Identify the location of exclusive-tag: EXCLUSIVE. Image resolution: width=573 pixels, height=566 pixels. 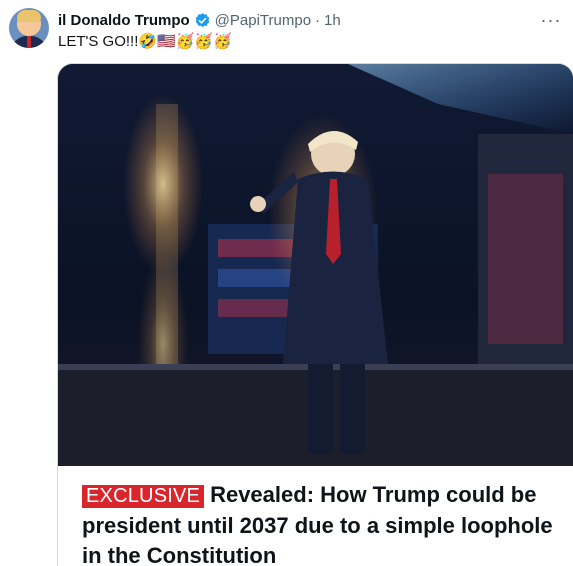
(143, 496).